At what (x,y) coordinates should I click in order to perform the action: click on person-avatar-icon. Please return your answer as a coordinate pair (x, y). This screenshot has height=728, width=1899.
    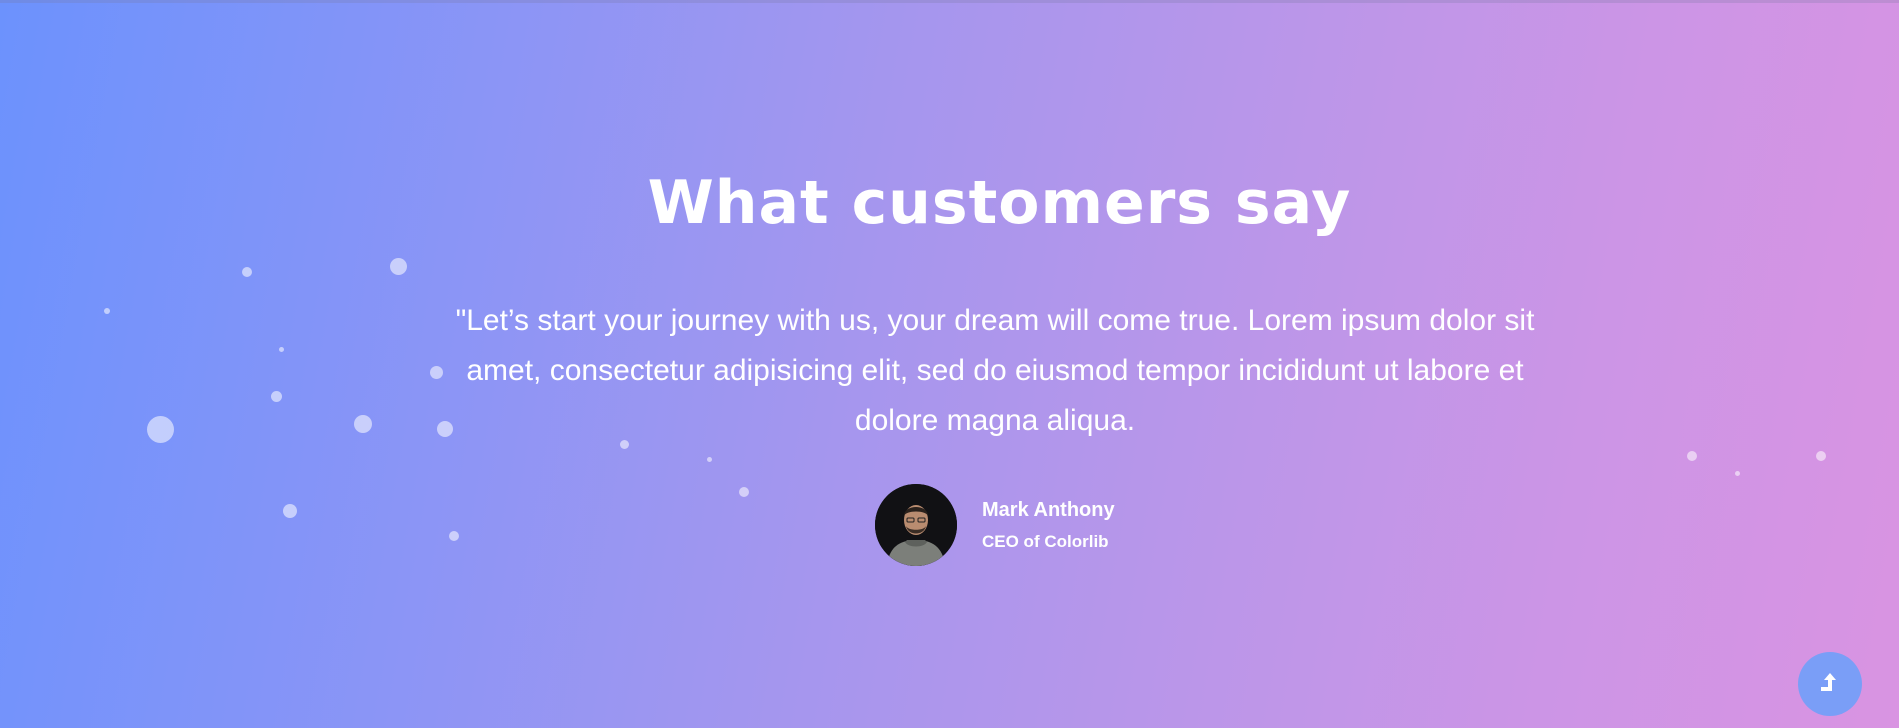
    Looking at the image, I should click on (916, 525).